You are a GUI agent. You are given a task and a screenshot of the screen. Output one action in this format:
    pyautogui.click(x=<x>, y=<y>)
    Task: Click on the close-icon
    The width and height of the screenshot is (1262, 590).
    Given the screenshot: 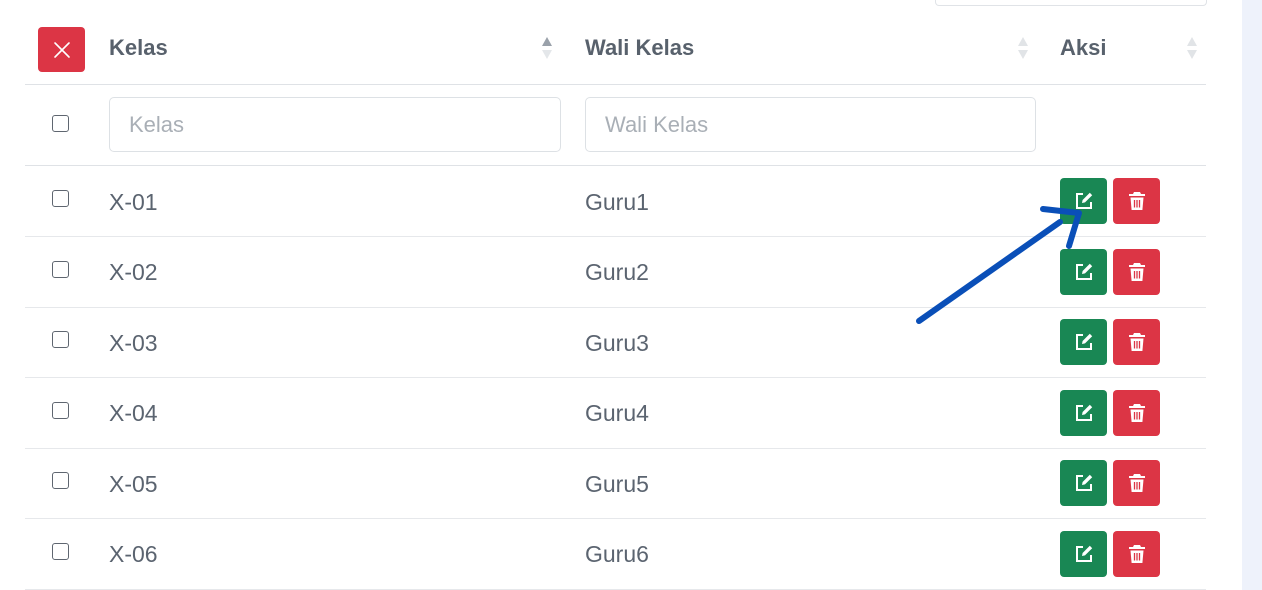 What is the action you would take?
    pyautogui.click(x=61, y=49)
    